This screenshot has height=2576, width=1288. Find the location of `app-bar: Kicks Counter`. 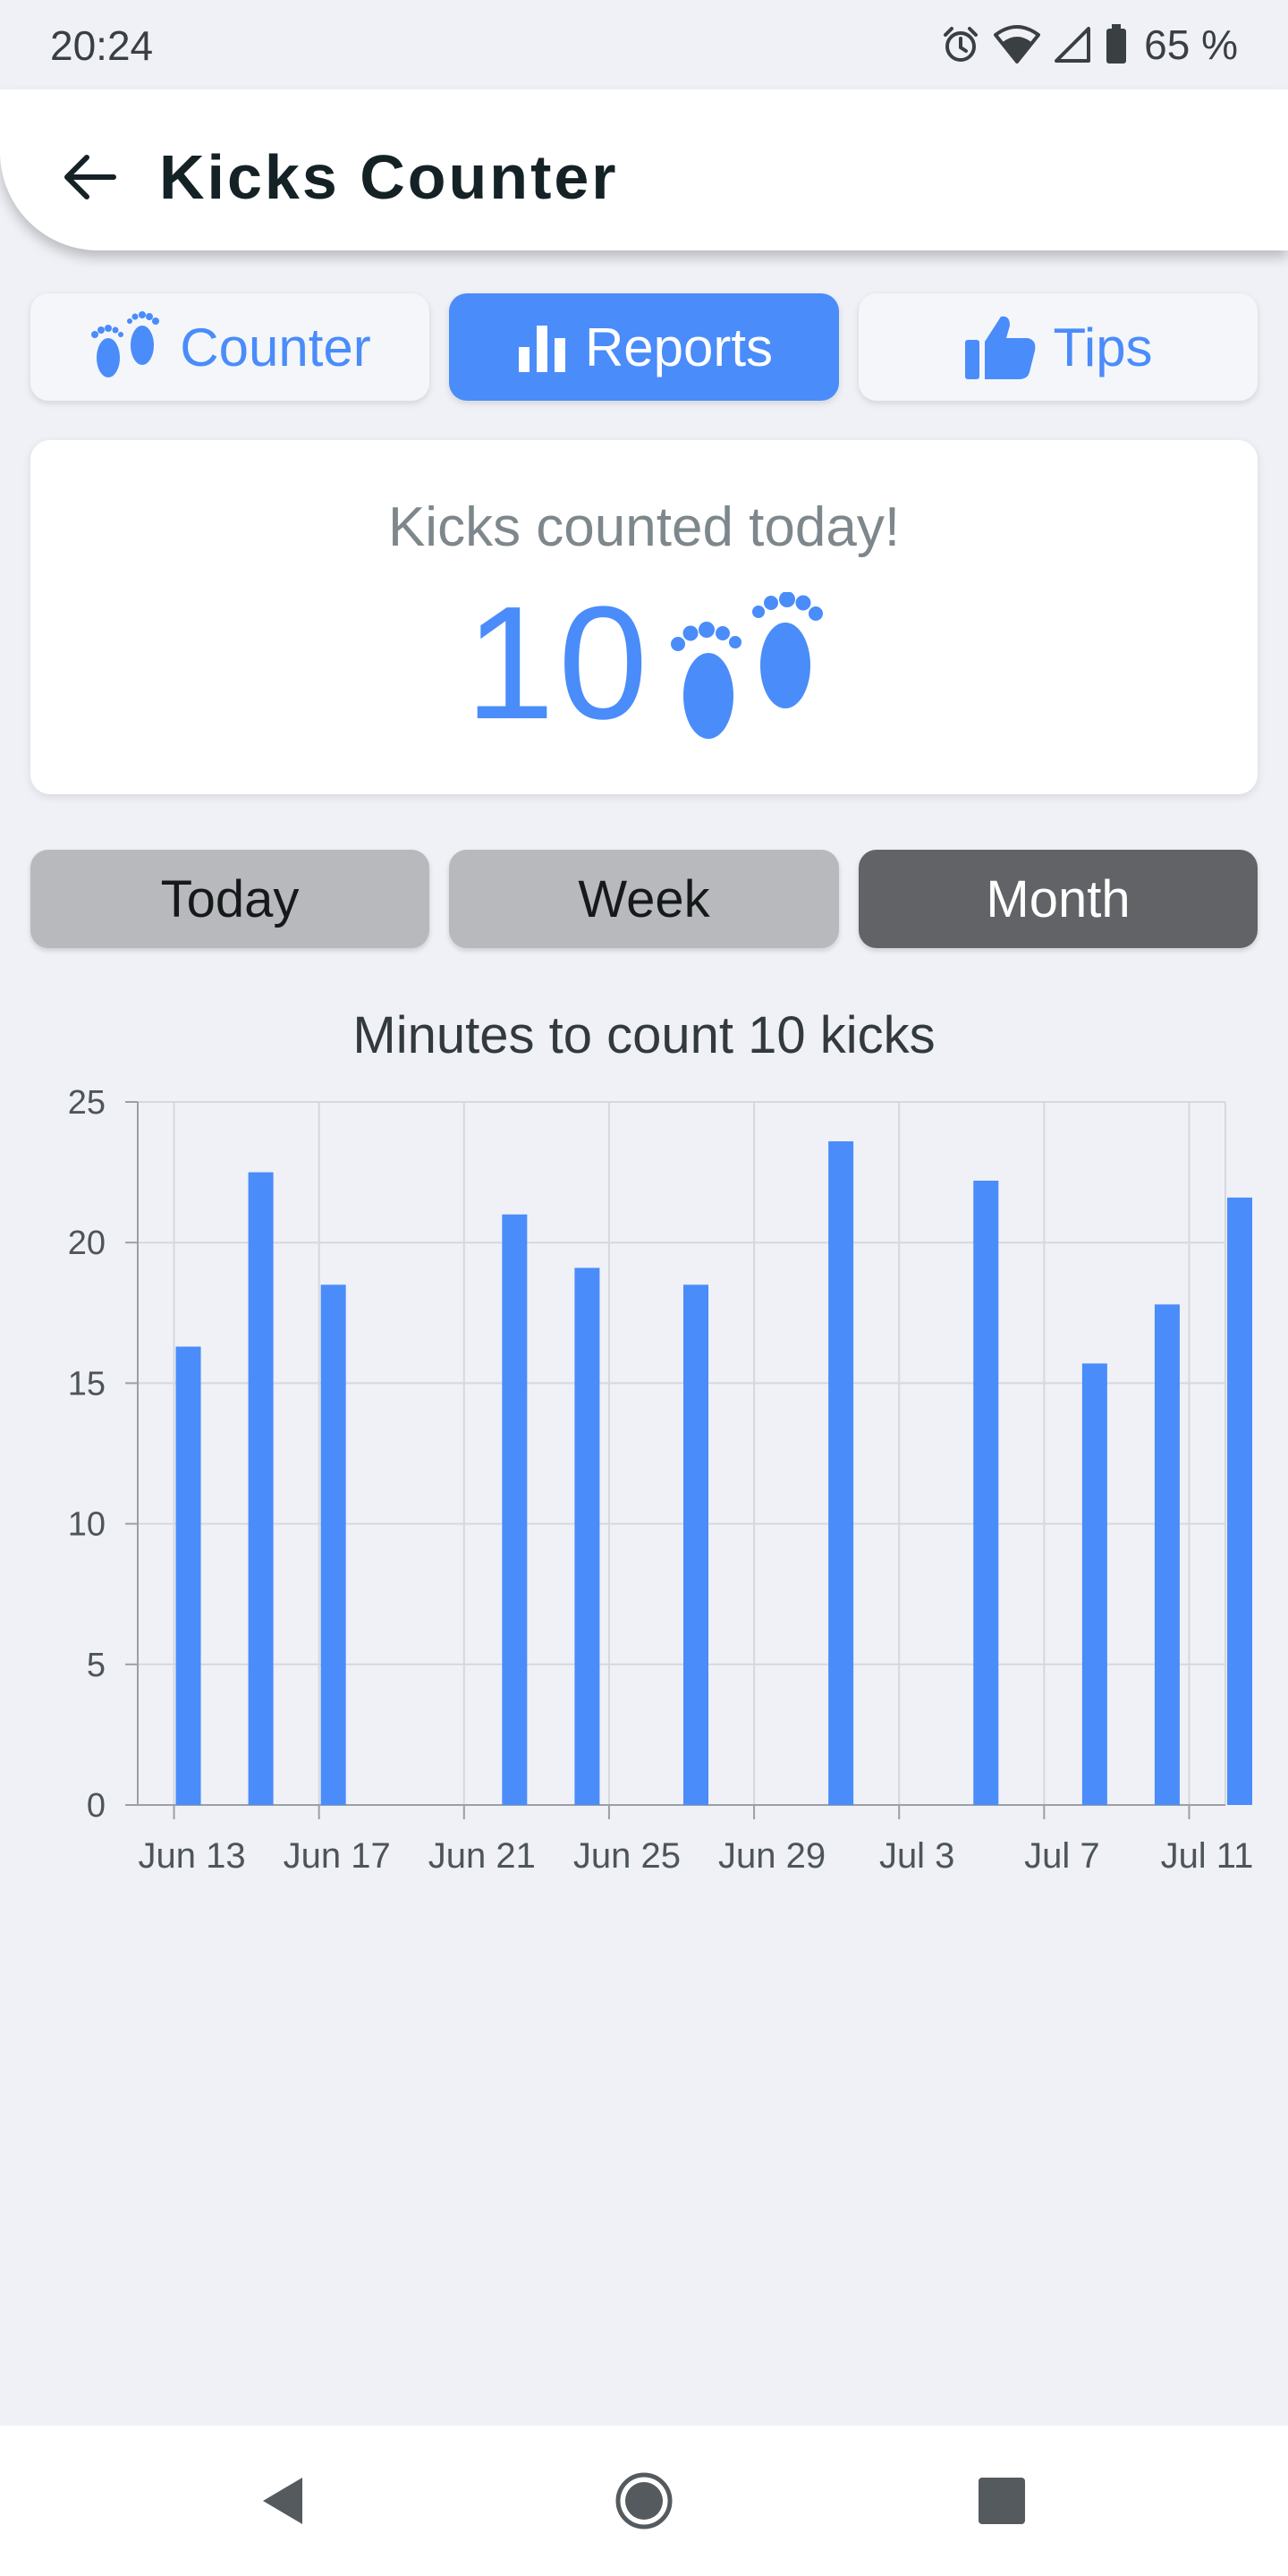

app-bar: Kicks Counter is located at coordinates (644, 169).